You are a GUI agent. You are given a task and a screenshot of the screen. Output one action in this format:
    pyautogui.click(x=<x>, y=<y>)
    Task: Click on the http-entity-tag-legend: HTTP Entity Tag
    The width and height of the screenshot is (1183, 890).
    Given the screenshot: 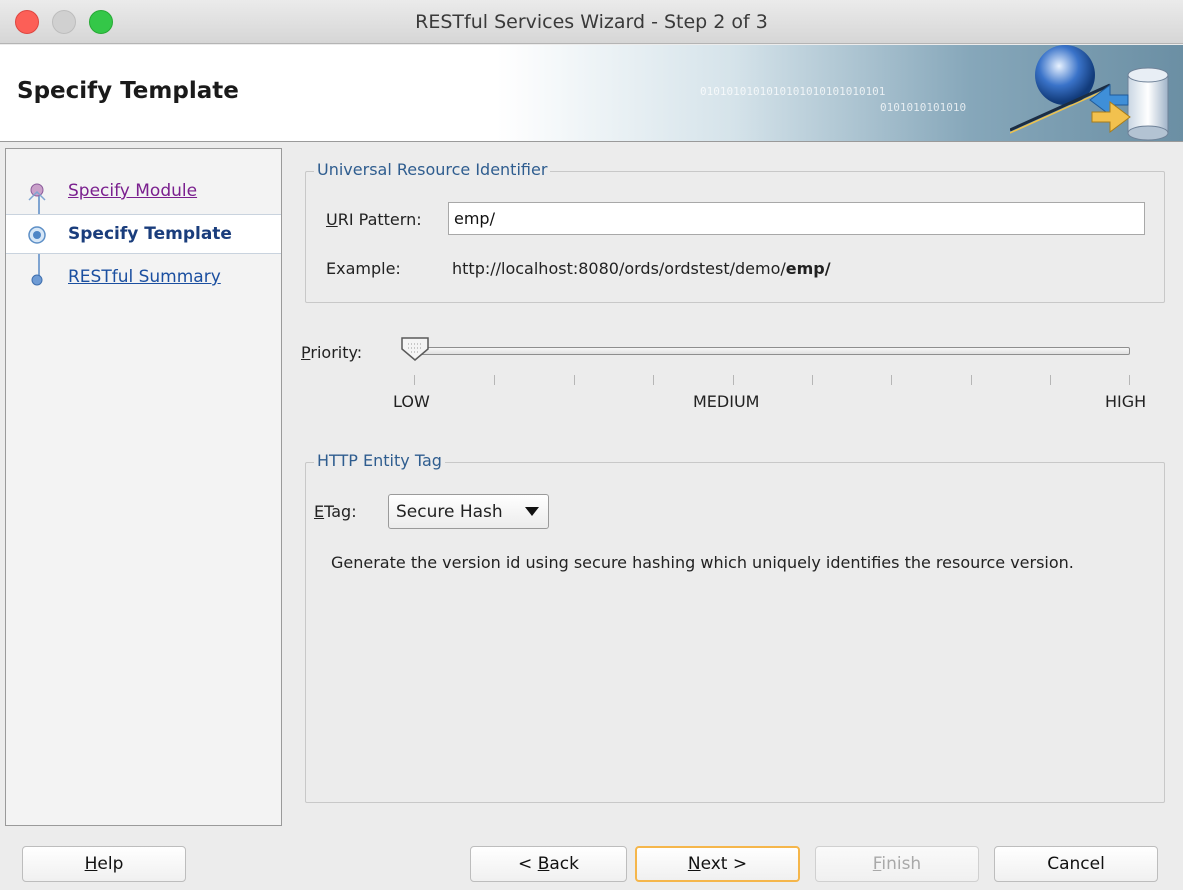 What is the action you would take?
    pyautogui.click(x=379, y=460)
    